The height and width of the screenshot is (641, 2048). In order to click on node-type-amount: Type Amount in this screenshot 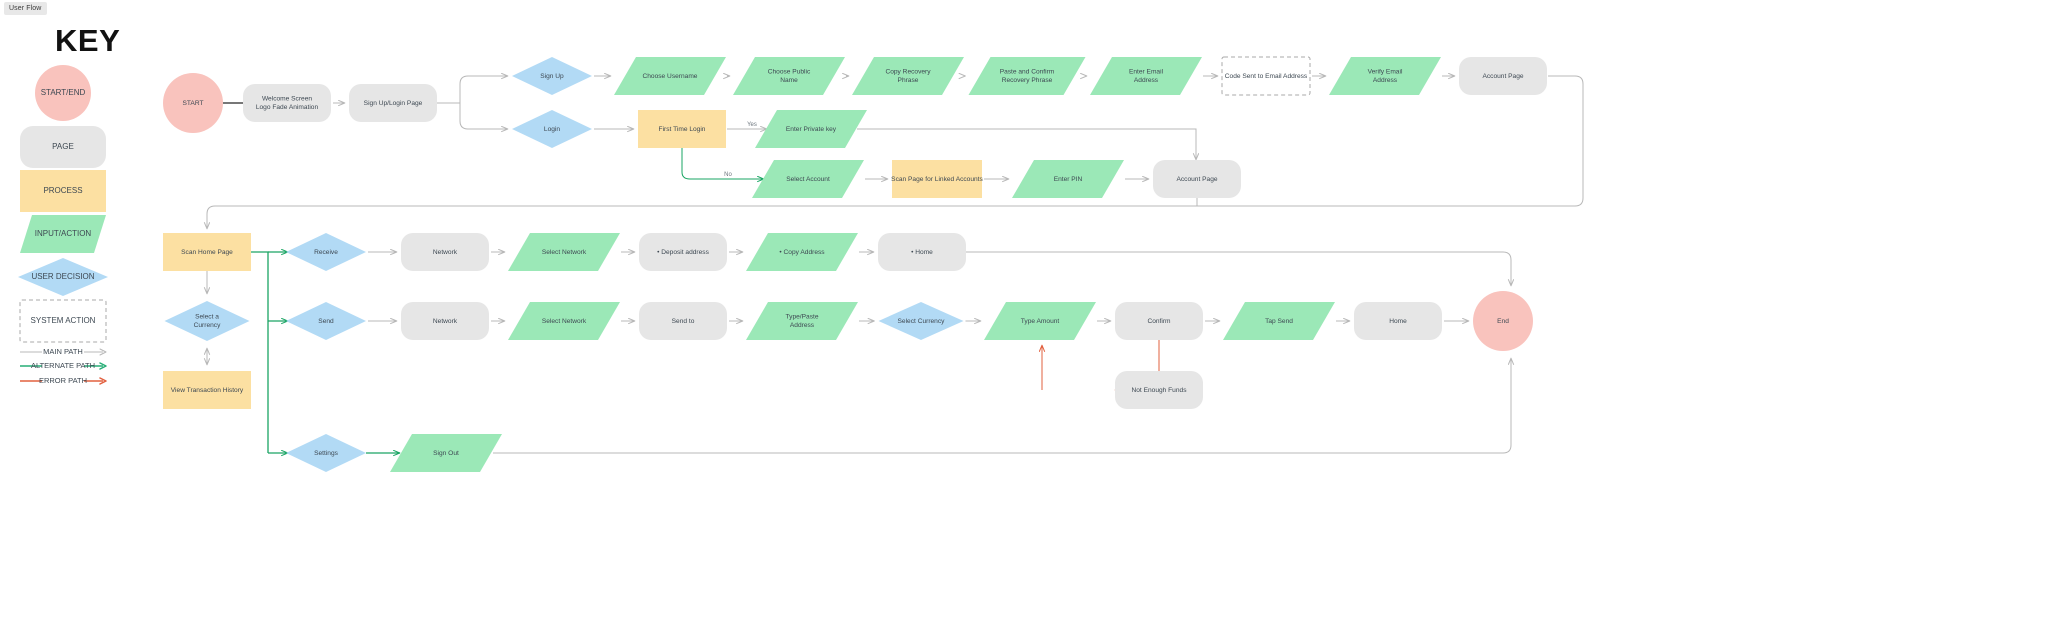, I will do `click(1040, 321)`.